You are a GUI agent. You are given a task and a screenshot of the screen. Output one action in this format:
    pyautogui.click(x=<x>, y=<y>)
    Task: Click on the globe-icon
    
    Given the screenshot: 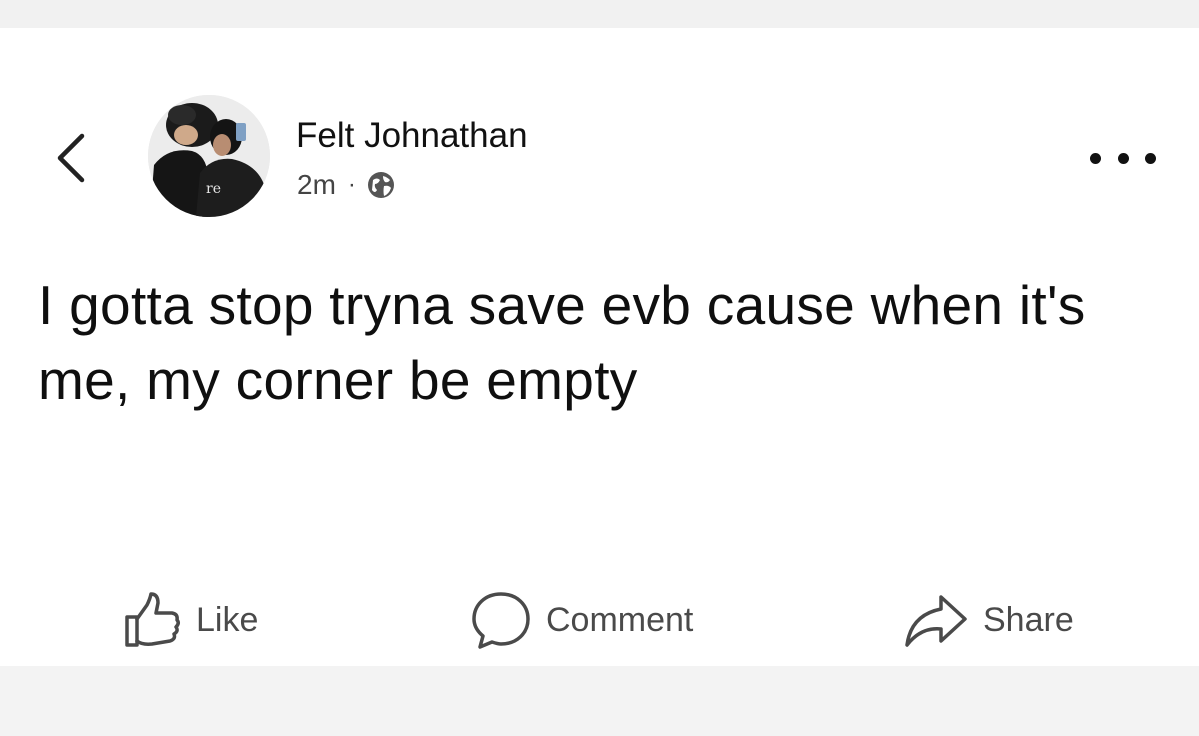 What is the action you would take?
    pyautogui.click(x=380, y=185)
    